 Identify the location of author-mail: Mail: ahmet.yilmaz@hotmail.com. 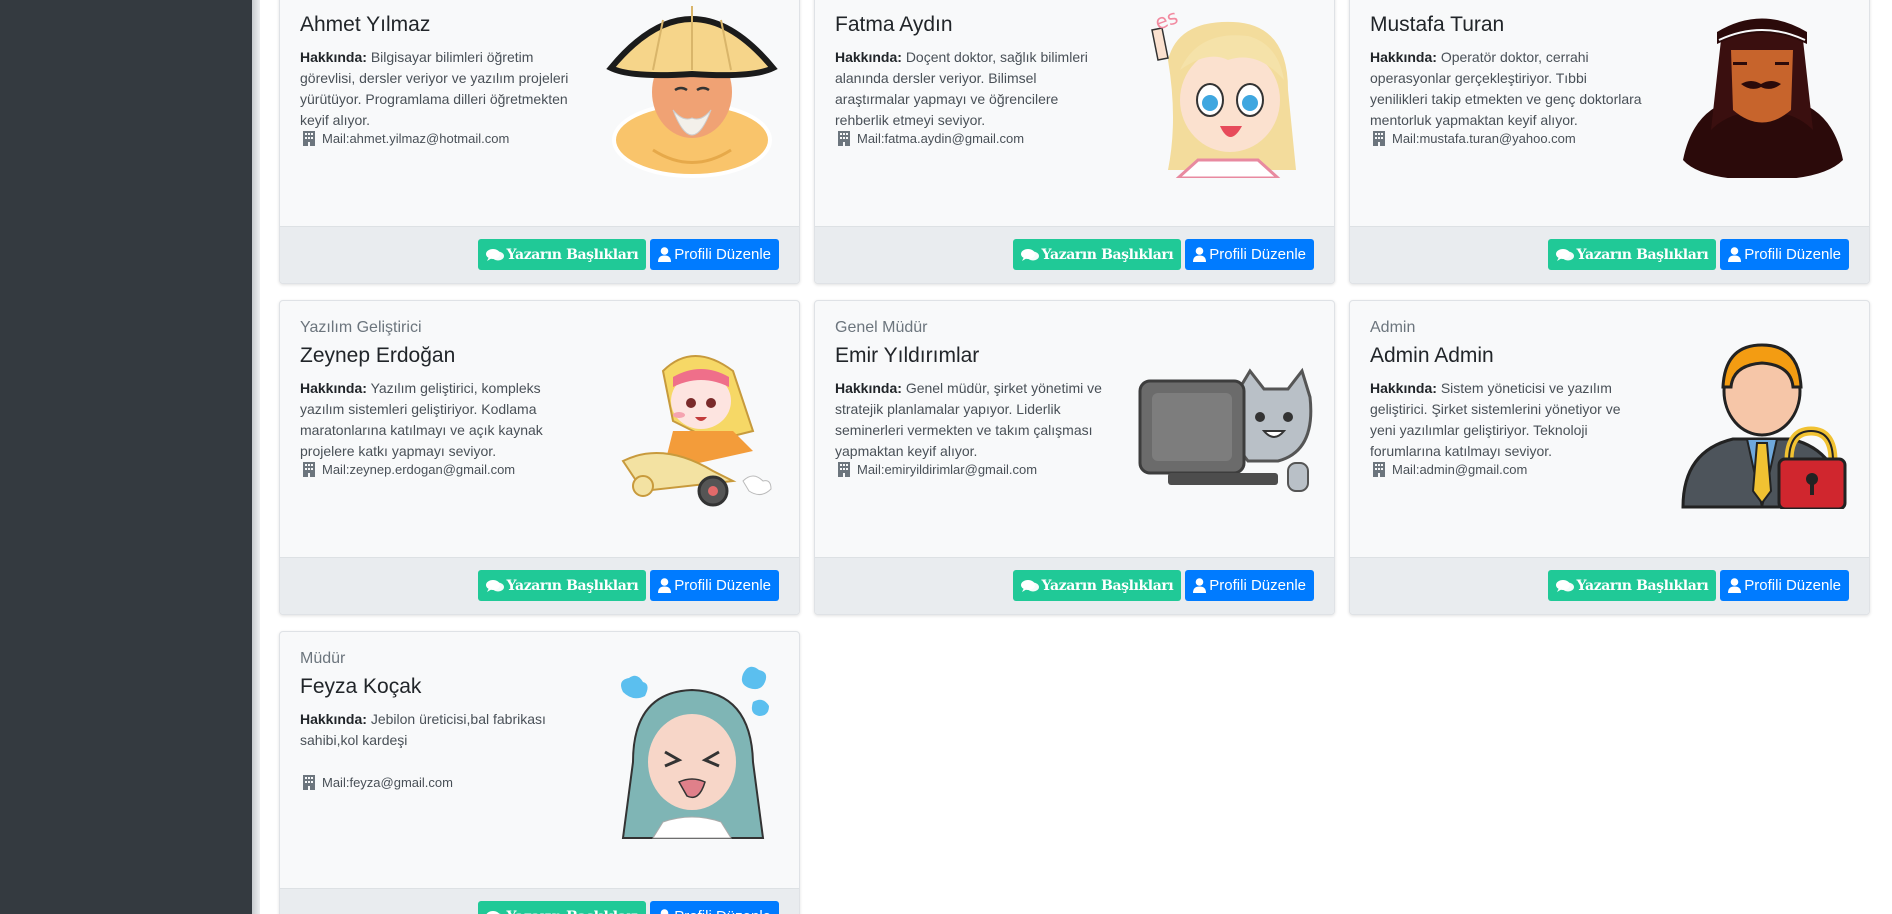
(405, 138).